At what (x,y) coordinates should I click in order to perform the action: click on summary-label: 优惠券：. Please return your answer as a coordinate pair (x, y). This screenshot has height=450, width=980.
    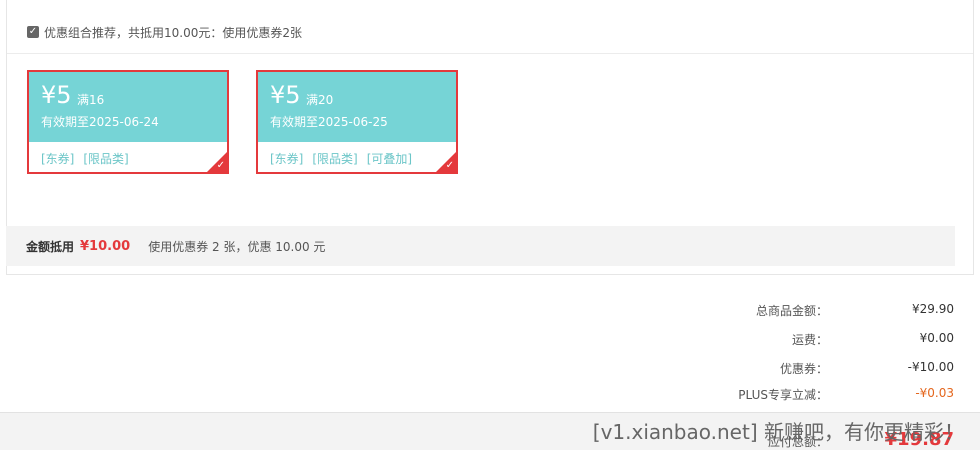
    Looking at the image, I should click on (803, 369).